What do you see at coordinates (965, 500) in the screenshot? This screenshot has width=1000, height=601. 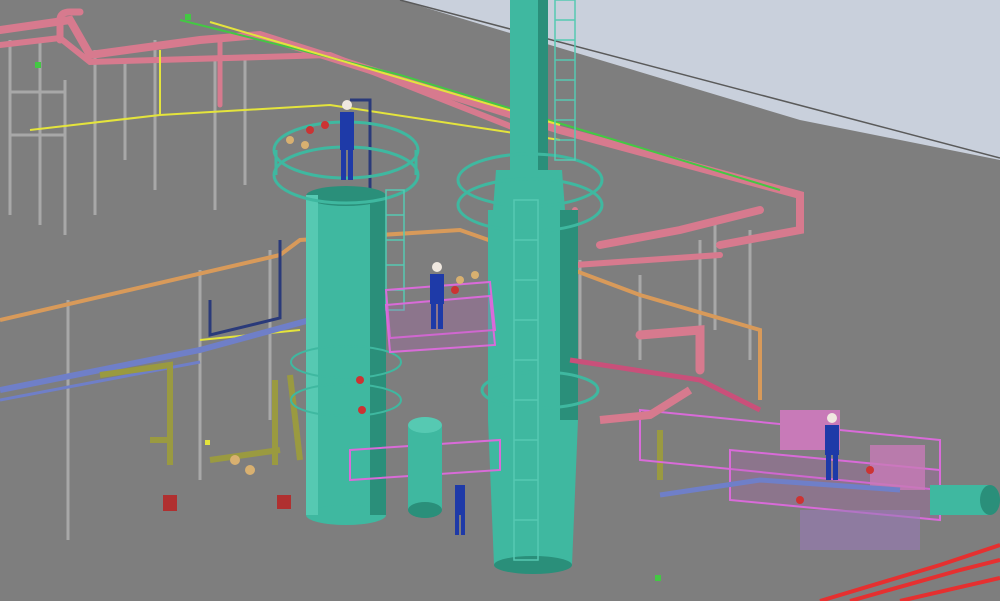 I see `horizontal-drum` at bounding box center [965, 500].